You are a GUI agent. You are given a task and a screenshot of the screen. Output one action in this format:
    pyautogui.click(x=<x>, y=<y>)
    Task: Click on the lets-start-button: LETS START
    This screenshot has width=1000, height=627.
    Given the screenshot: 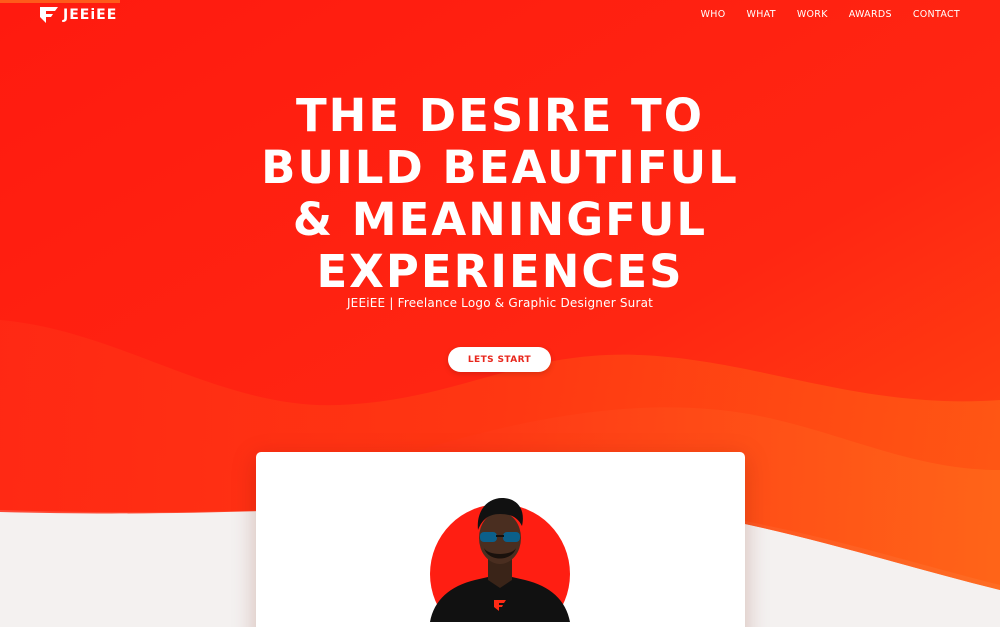 What is the action you would take?
    pyautogui.click(x=499, y=359)
    